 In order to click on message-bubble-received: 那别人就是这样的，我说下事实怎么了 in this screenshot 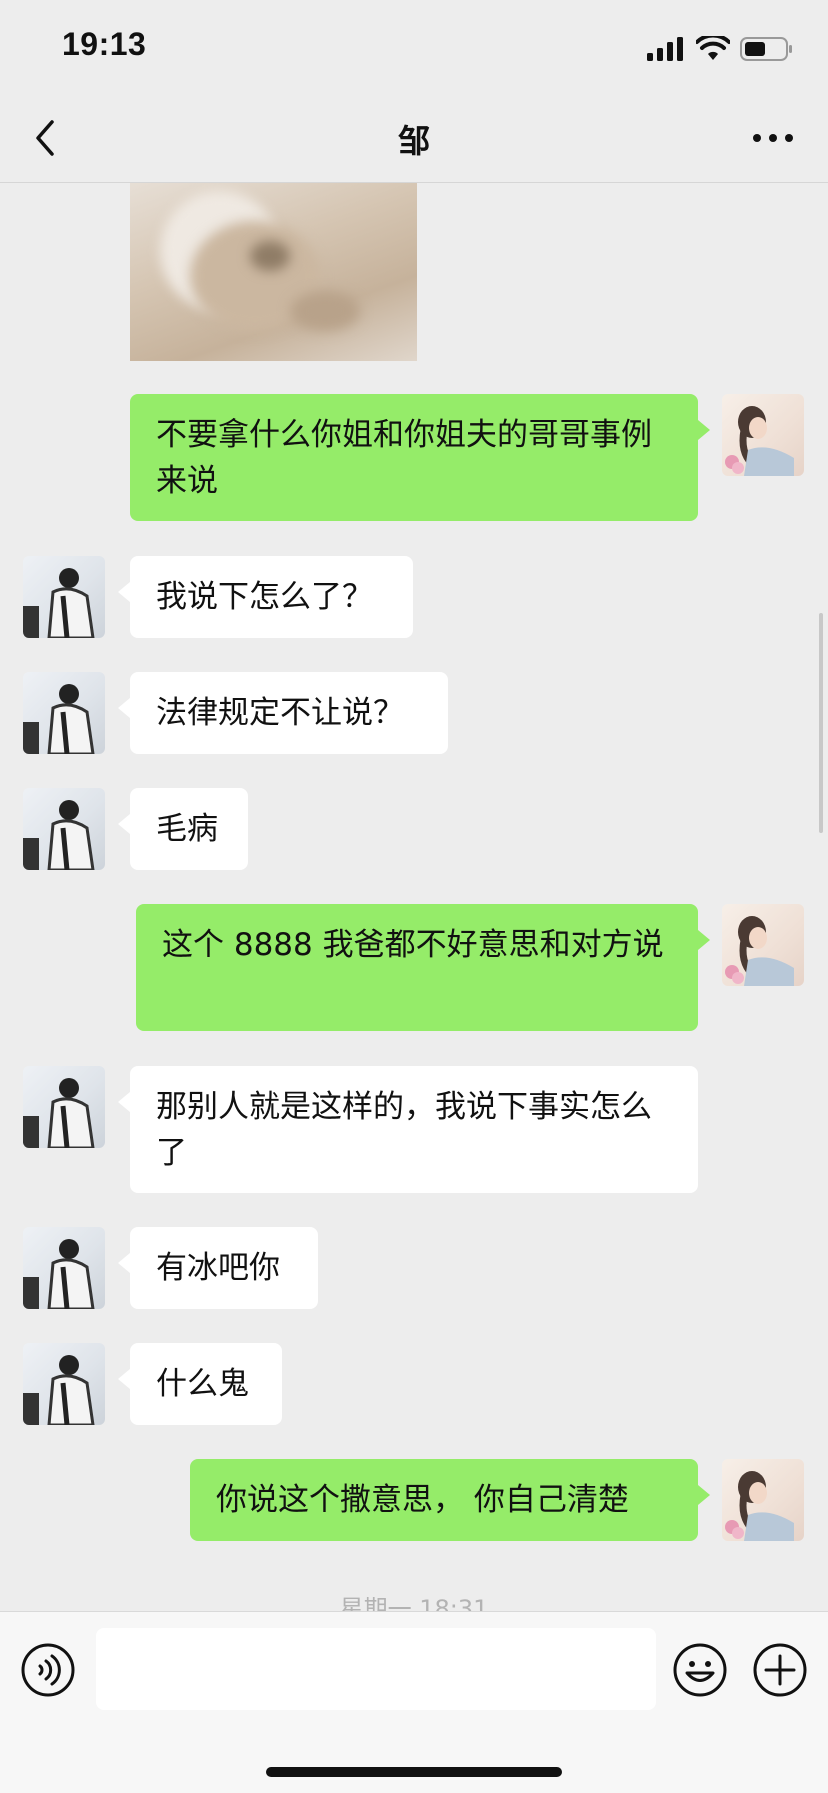, I will do `click(408, 1129)`.